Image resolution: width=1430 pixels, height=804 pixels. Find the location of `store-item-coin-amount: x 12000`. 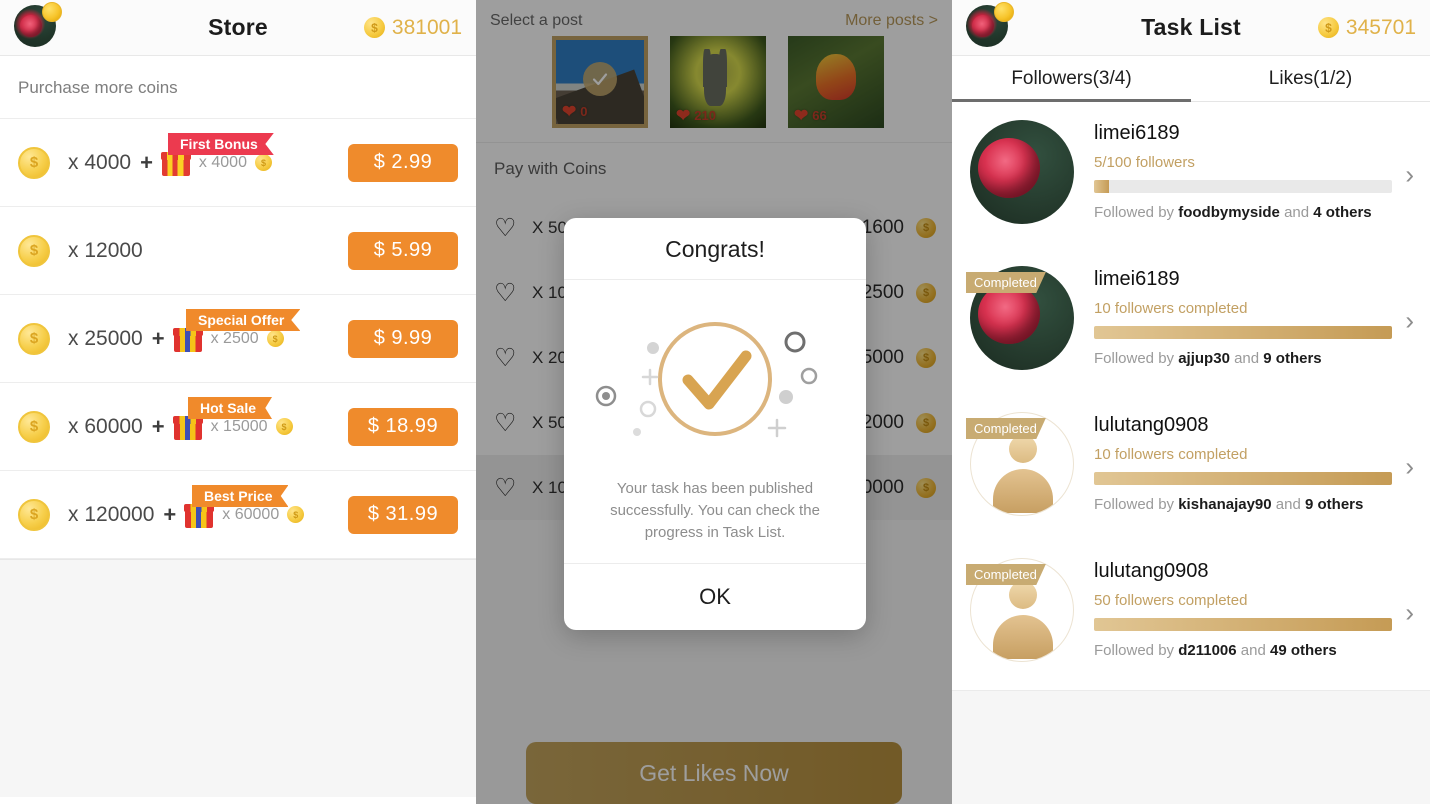

store-item-coin-amount: x 12000 is located at coordinates (105, 250).